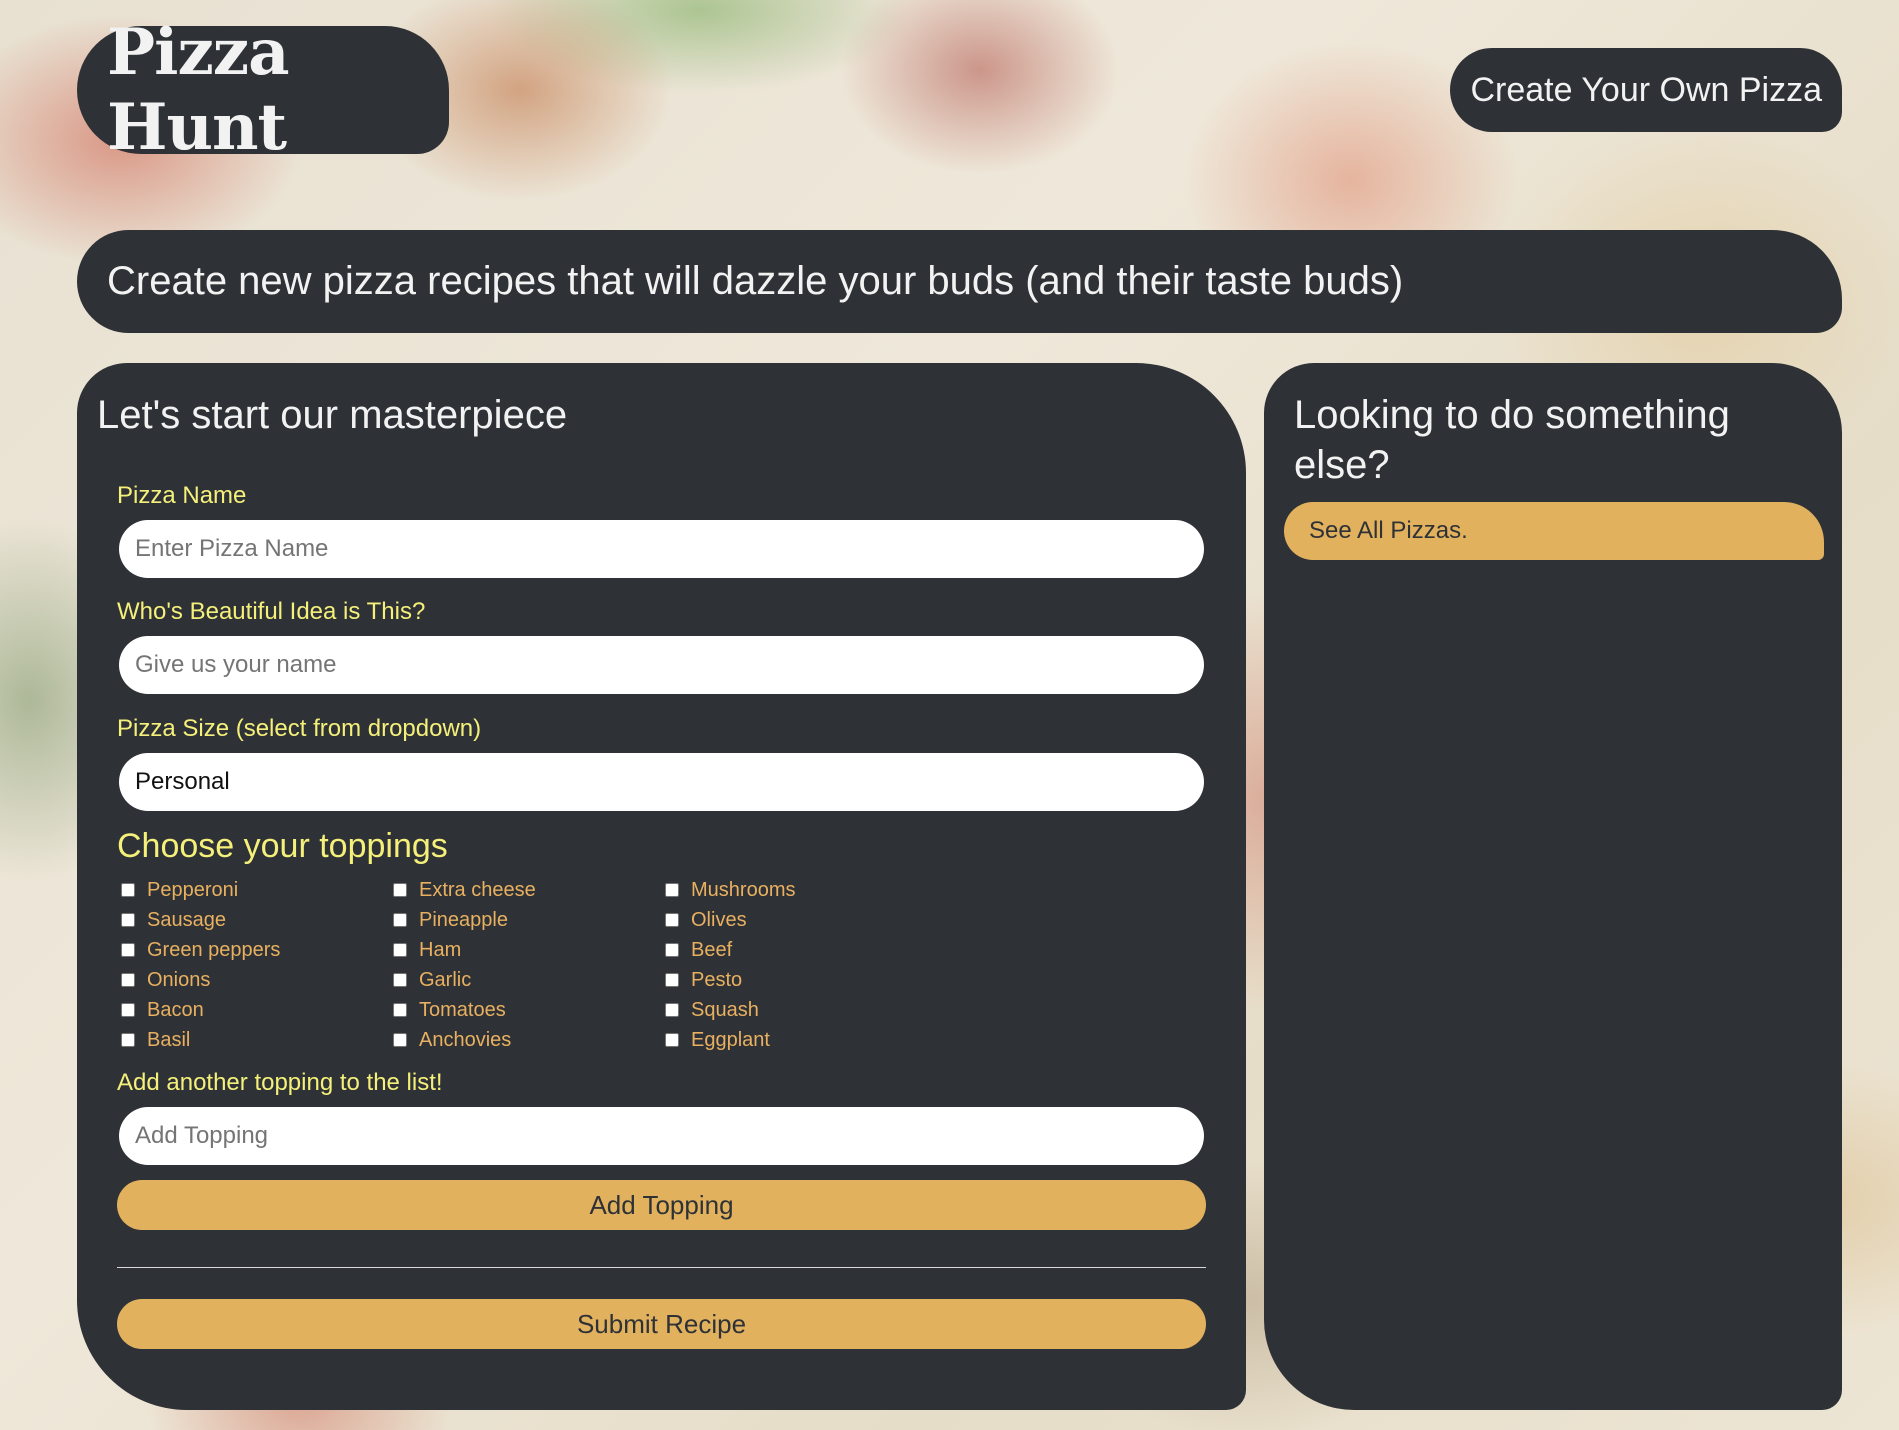 The height and width of the screenshot is (1430, 1899). What do you see at coordinates (299, 728) in the screenshot?
I see `pizza-size-label: Pizza Size (select from dropdown)` at bounding box center [299, 728].